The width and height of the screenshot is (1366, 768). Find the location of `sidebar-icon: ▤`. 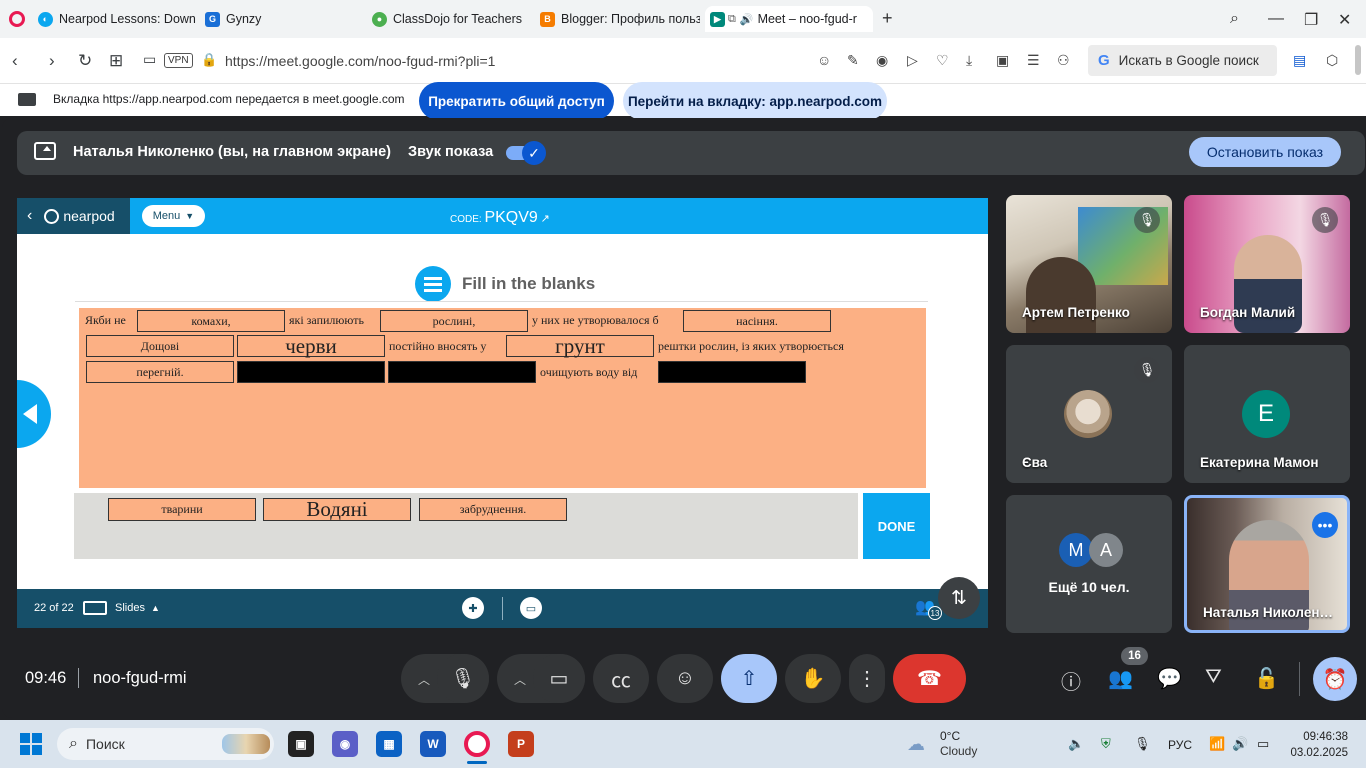

sidebar-icon: ▤ is located at coordinates (1299, 60).